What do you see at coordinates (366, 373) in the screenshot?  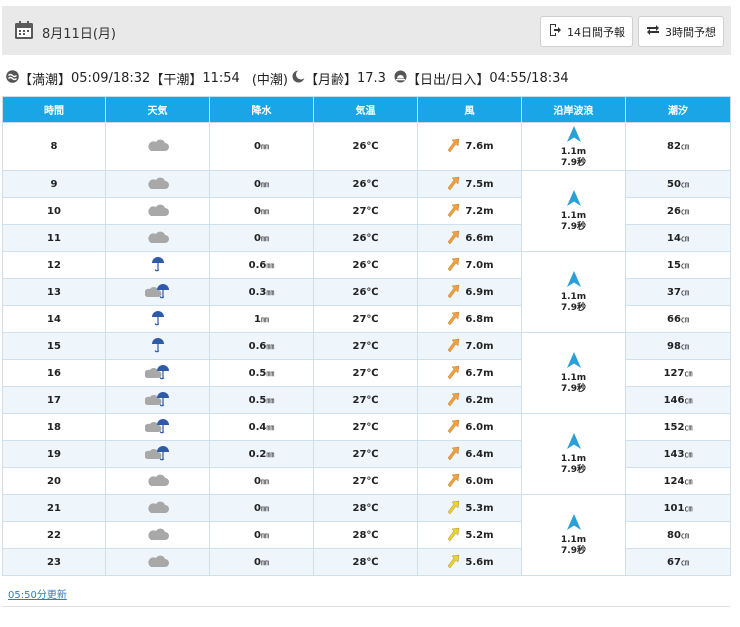 I see `table-row: 15 0.6㎜ 27℃ 7.0m 1.1m 7.9秒 98㎝` at bounding box center [366, 373].